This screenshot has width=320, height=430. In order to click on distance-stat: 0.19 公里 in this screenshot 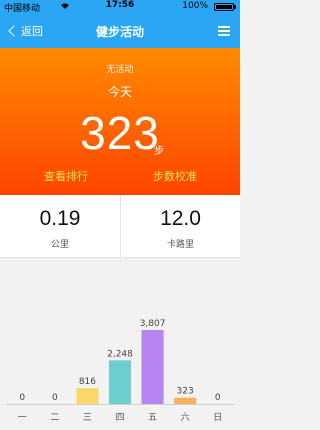, I will do `click(60, 226)`.